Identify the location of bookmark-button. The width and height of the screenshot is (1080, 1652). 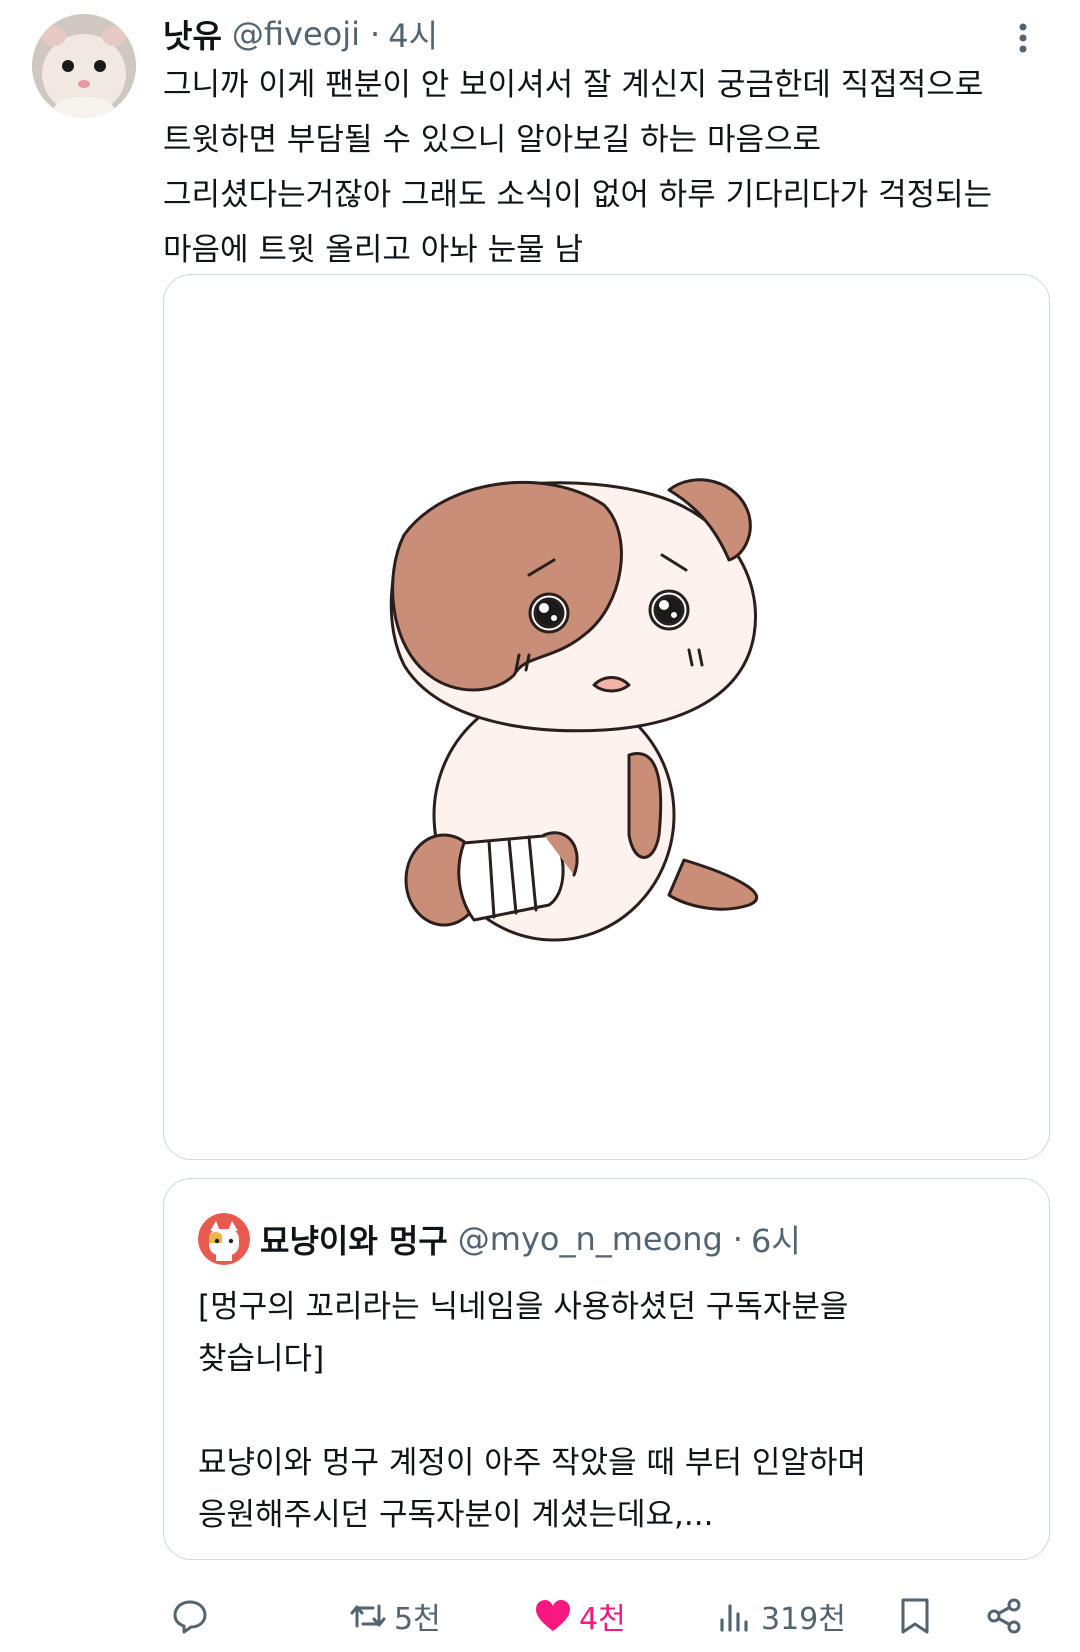
(915, 1616).